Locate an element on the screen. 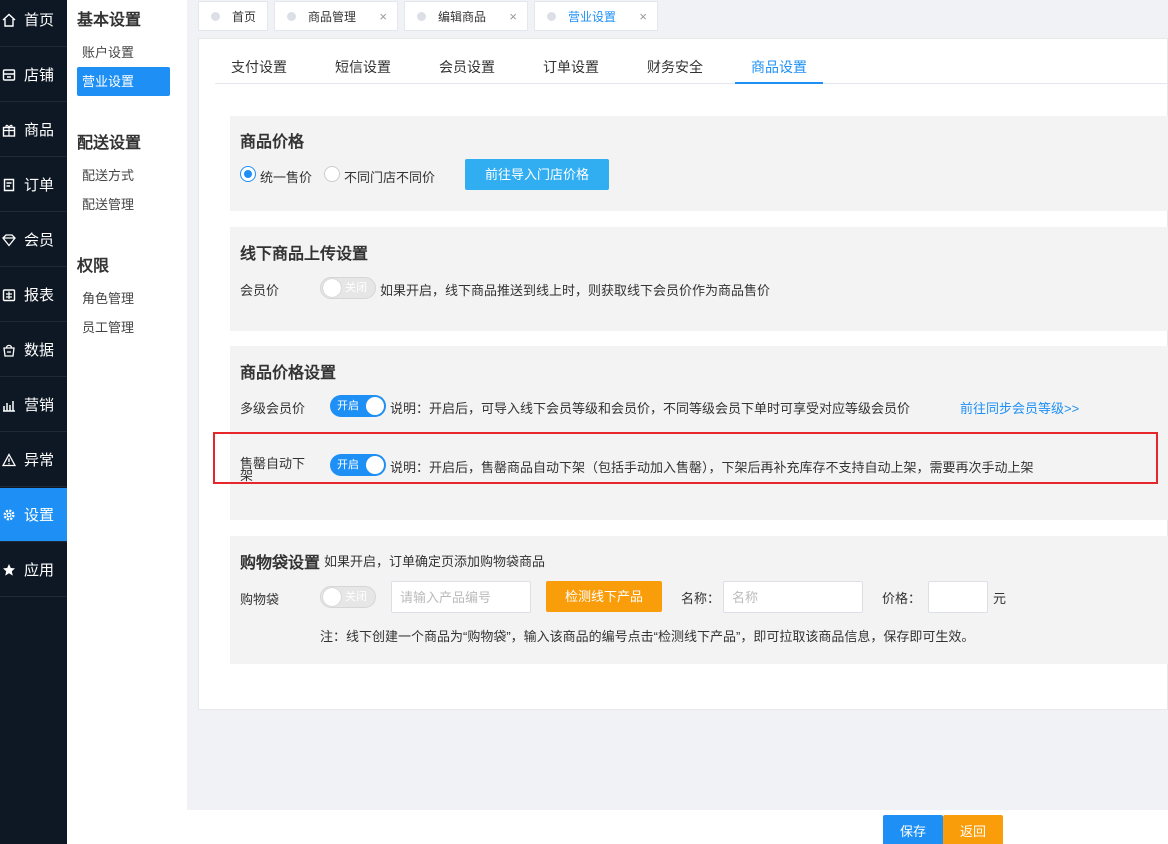 Image resolution: width=1168 pixels, height=844 pixels. home-icon is located at coordinates (9, 20).